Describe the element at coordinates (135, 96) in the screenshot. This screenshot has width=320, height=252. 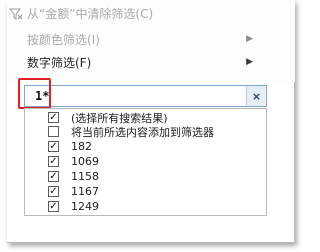
I see `search-input` at that location.